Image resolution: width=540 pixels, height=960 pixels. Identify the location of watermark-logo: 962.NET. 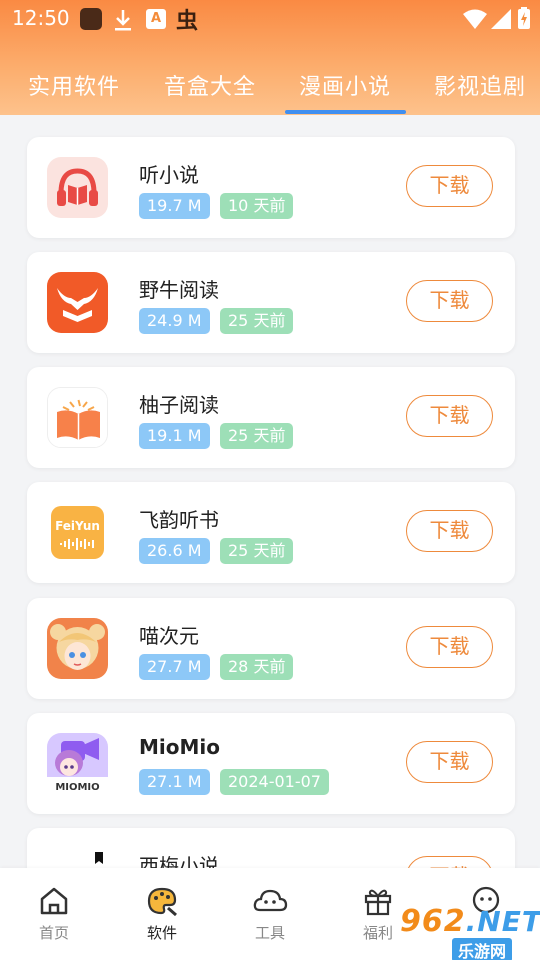
(470, 921).